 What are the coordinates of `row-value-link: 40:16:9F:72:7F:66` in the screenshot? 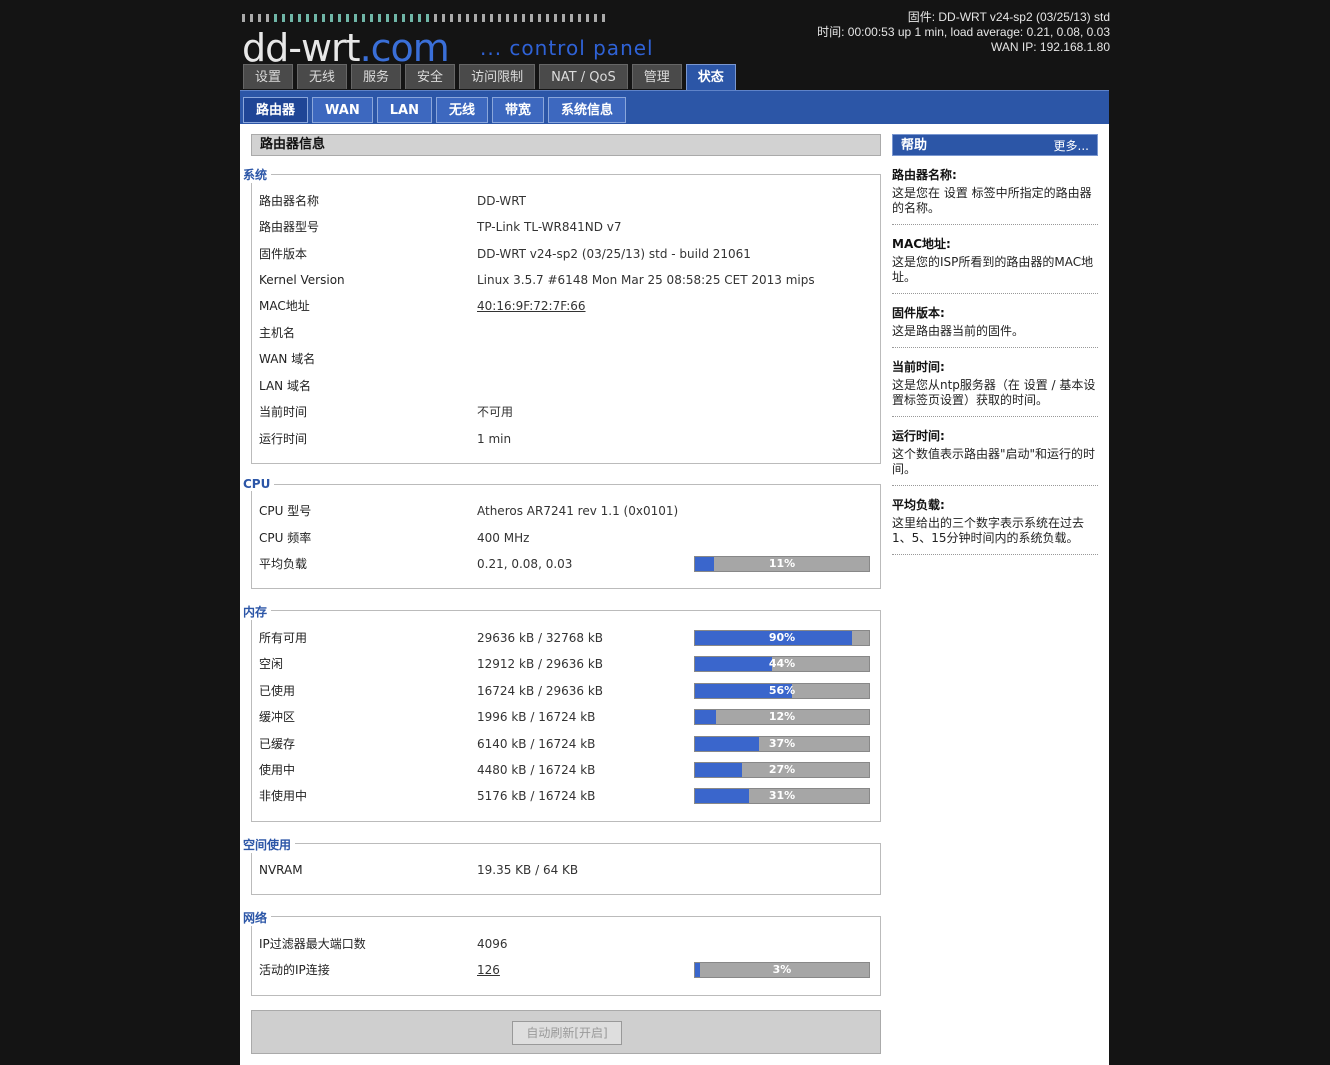 It's located at (531, 306).